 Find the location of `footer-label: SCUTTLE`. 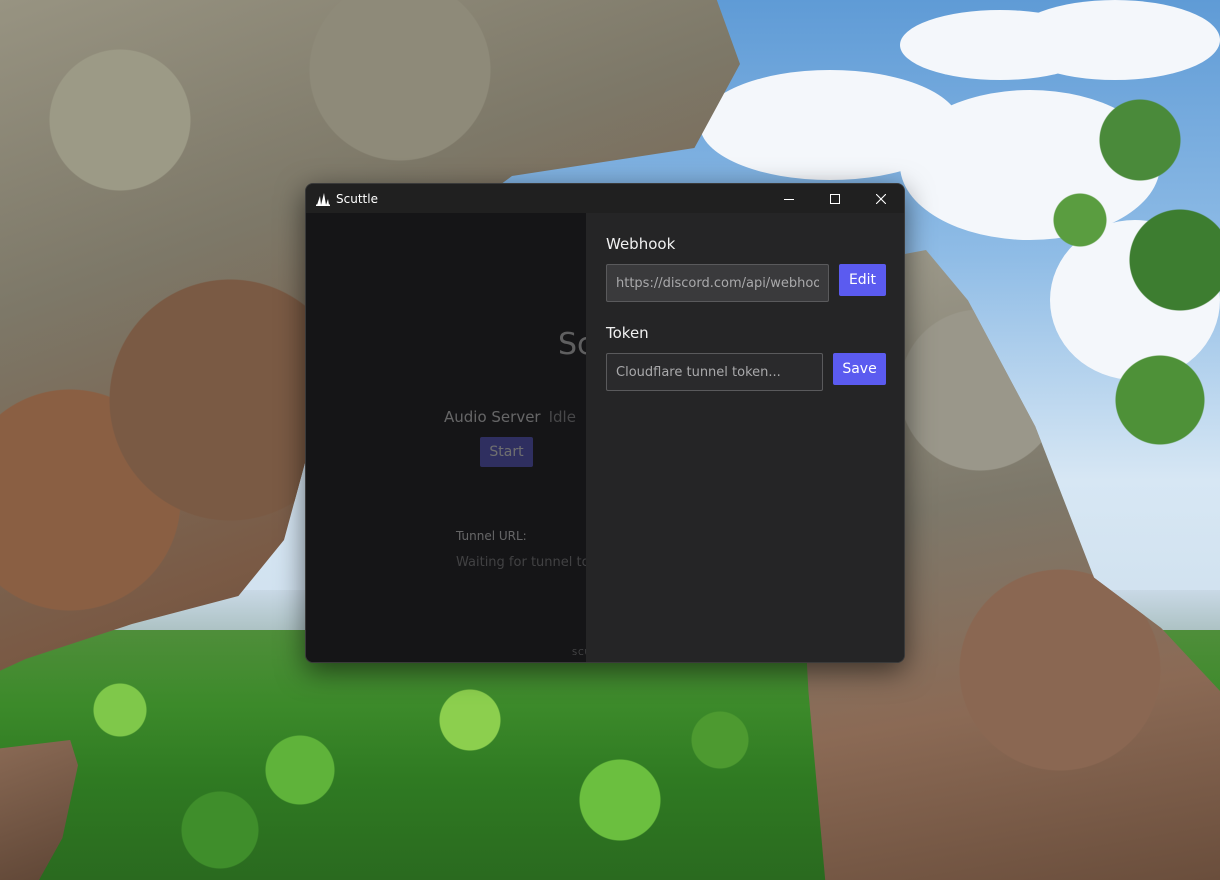

footer-label: SCUTTLE is located at coordinates (579, 652).